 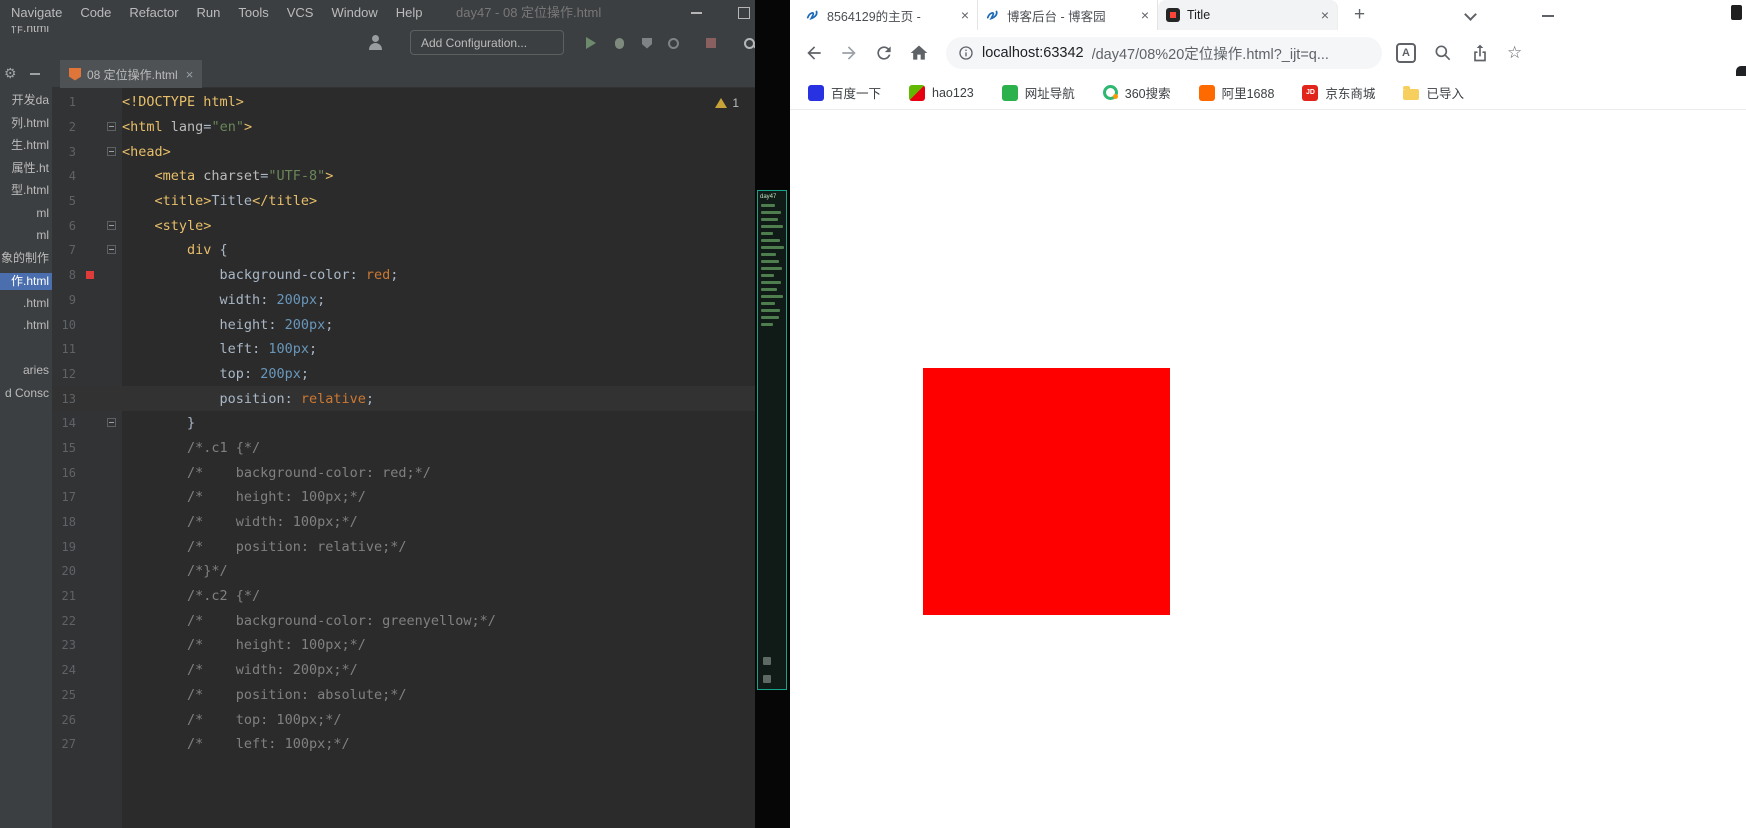 I want to click on code-text: height: 200px;, so click(x=228, y=325).